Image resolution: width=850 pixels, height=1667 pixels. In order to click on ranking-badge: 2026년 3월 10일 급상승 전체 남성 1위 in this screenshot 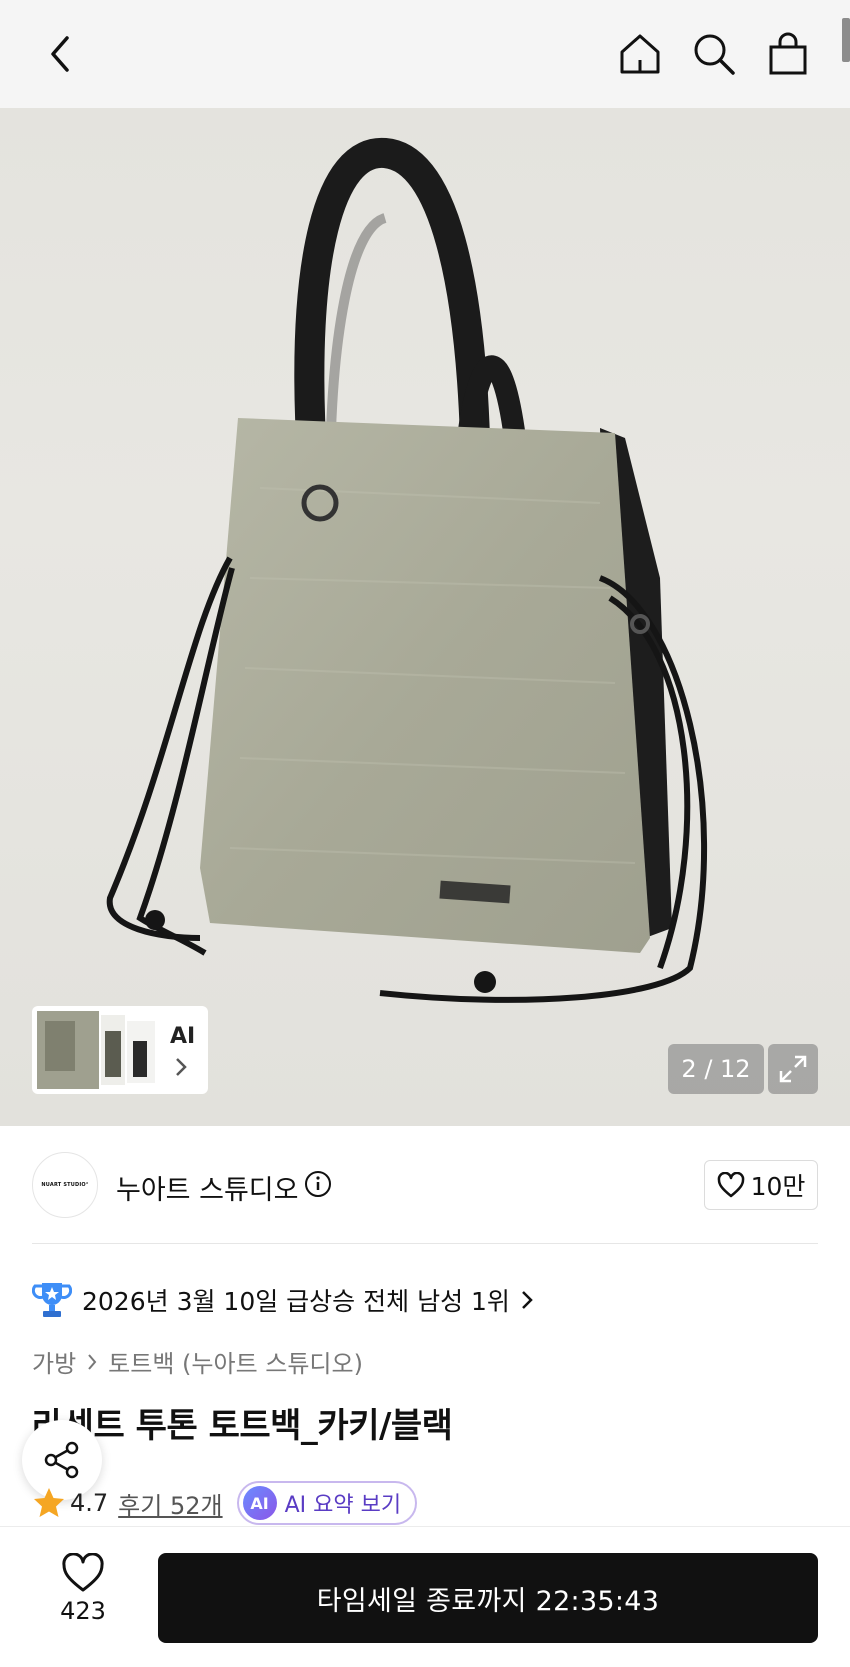, I will do `click(283, 1300)`.